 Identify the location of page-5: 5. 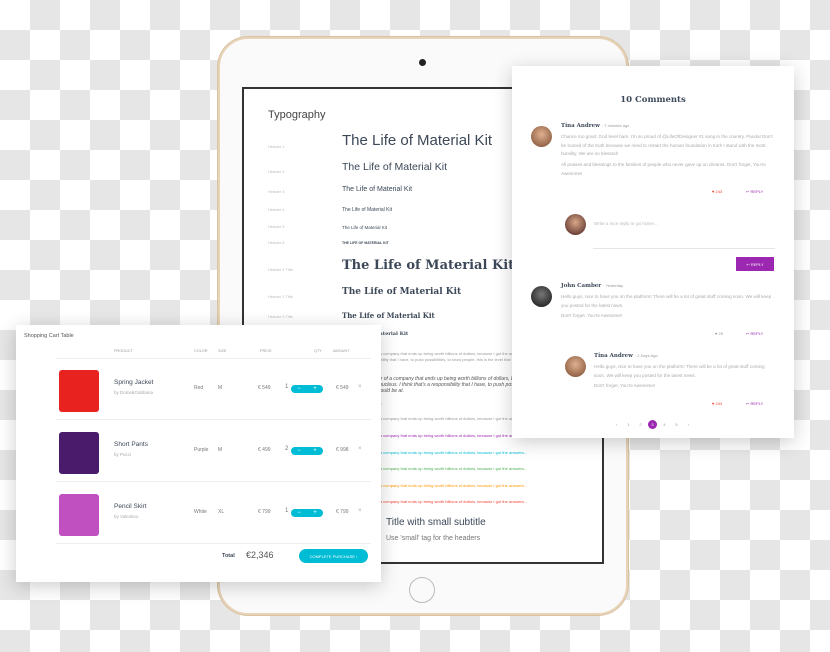
(676, 424).